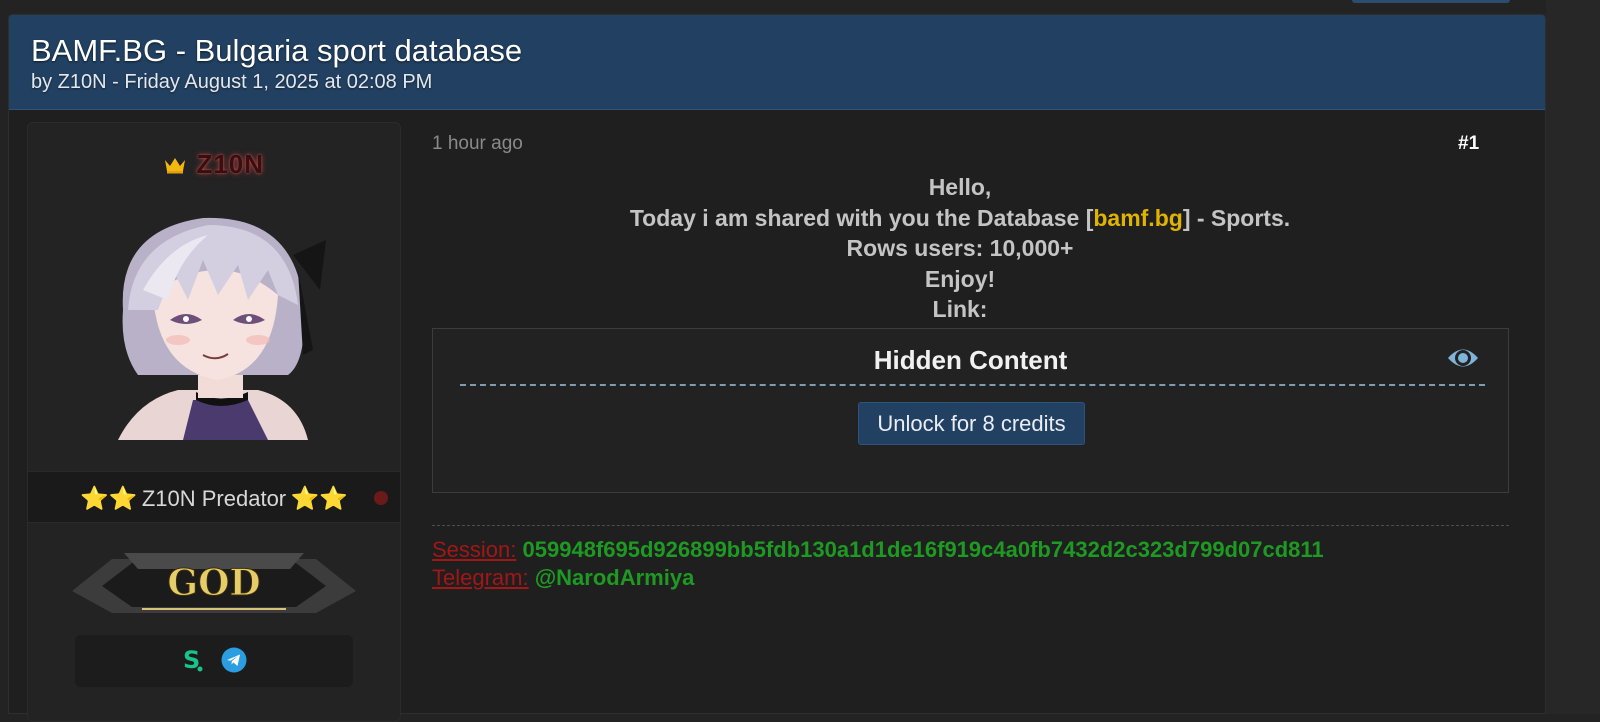 This screenshot has width=1600, height=722. I want to click on bamf-link: bamf.bg, so click(1137, 218).